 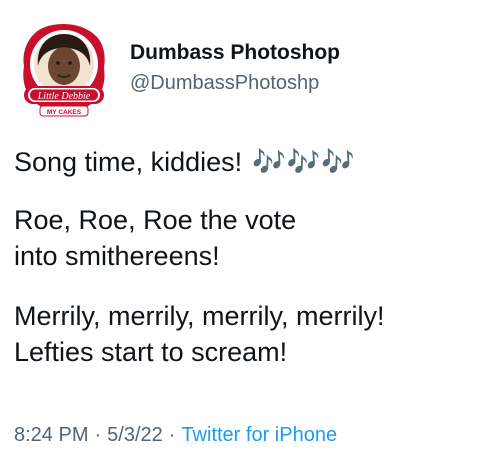 I want to click on author-handle: @DumbassPhotoshp, so click(x=224, y=83).